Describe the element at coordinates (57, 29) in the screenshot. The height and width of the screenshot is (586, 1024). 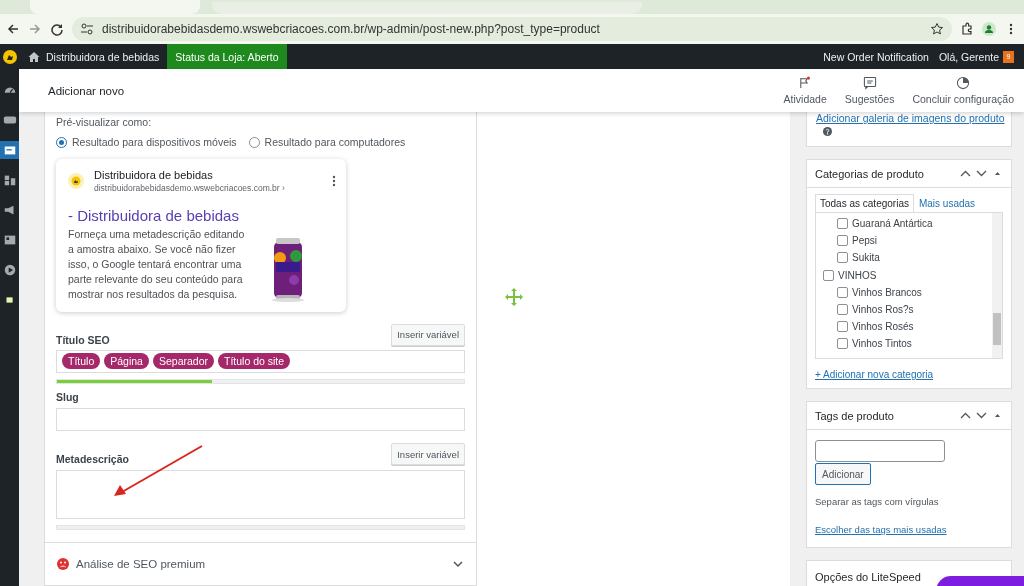
I see `reload-icon` at that location.